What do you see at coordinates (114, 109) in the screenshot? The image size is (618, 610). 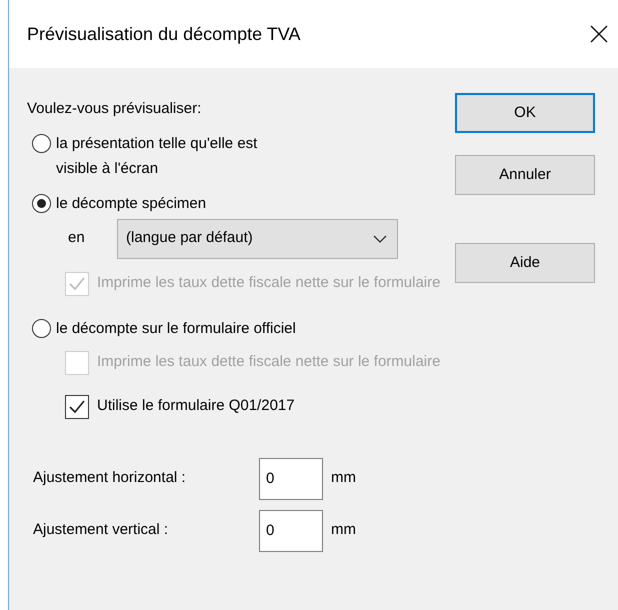 I see `prompt-text: Voulez-vous prévisualiser:` at bounding box center [114, 109].